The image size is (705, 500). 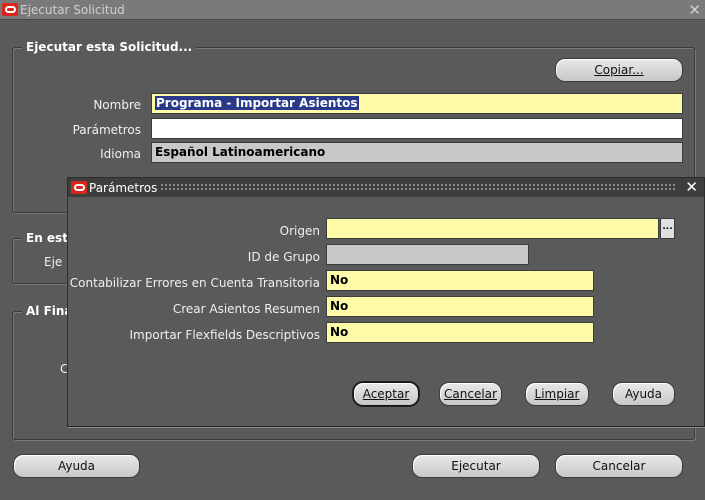 I want to click on summary-journals-field: No, so click(x=460, y=306).